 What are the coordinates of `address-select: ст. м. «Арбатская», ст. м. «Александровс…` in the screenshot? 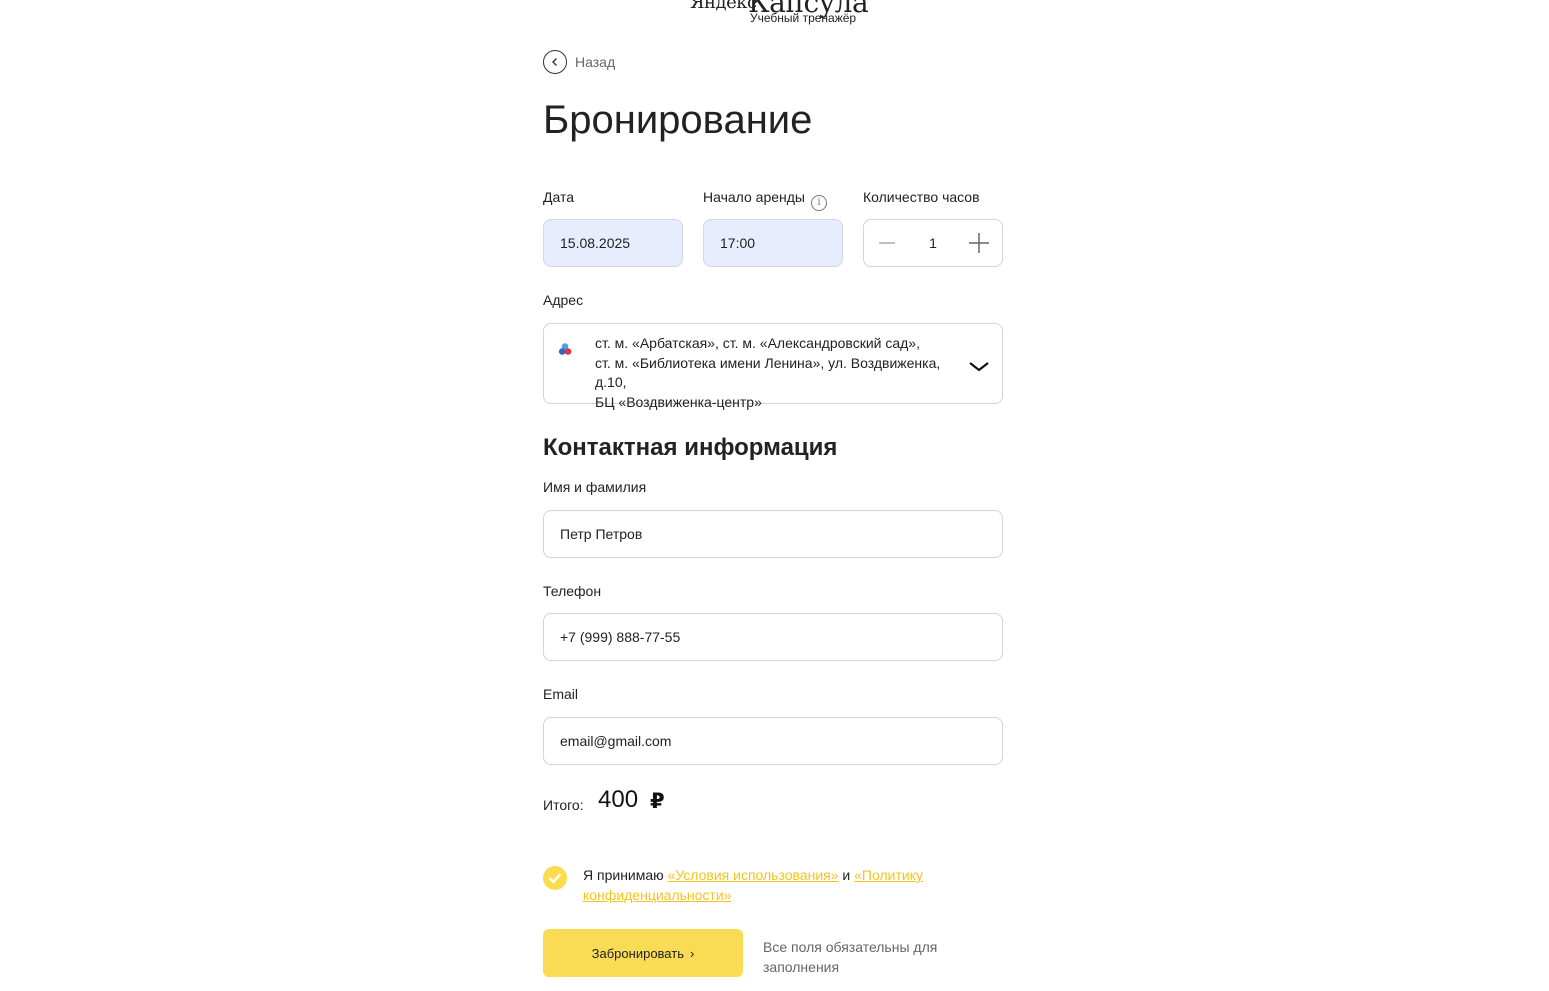 It's located at (773, 366).